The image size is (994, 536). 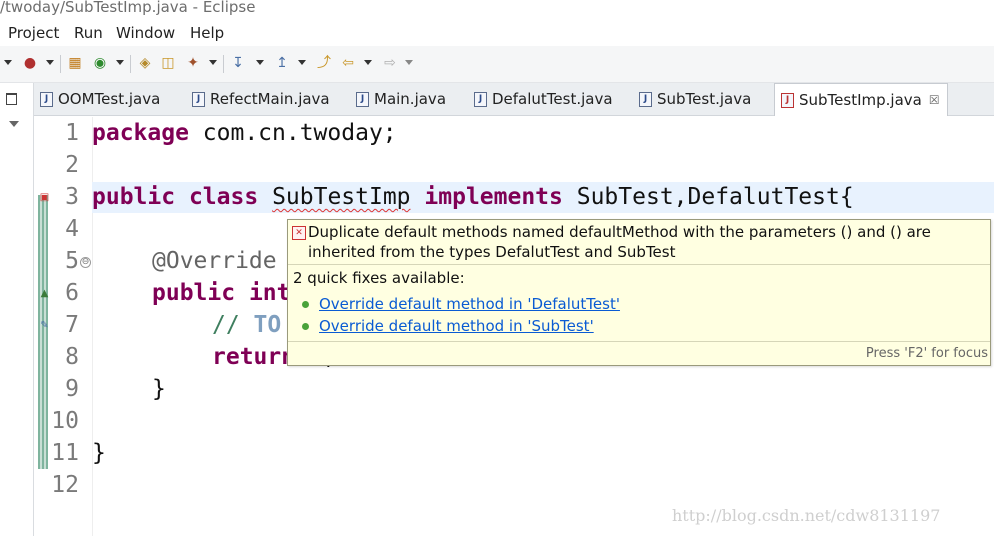 I want to click on run-icon: ◉, so click(x=100, y=63).